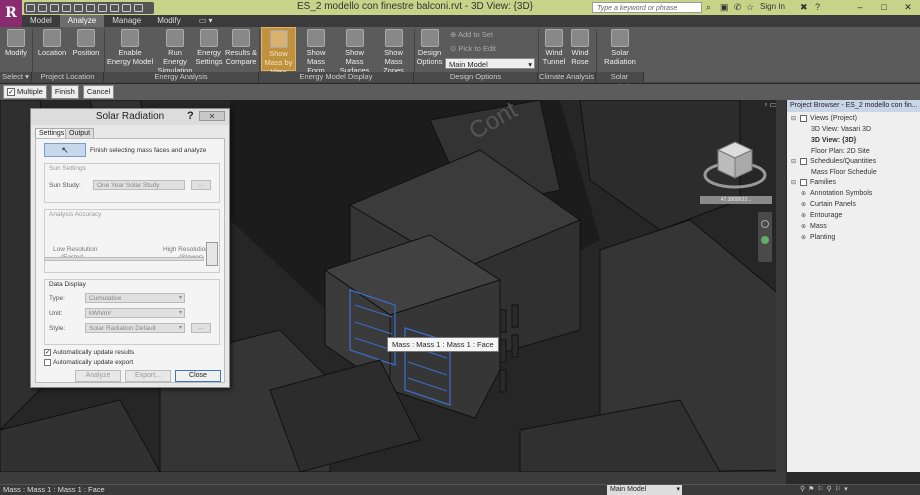  I want to click on design-options-button: Design Options, so click(429, 49).